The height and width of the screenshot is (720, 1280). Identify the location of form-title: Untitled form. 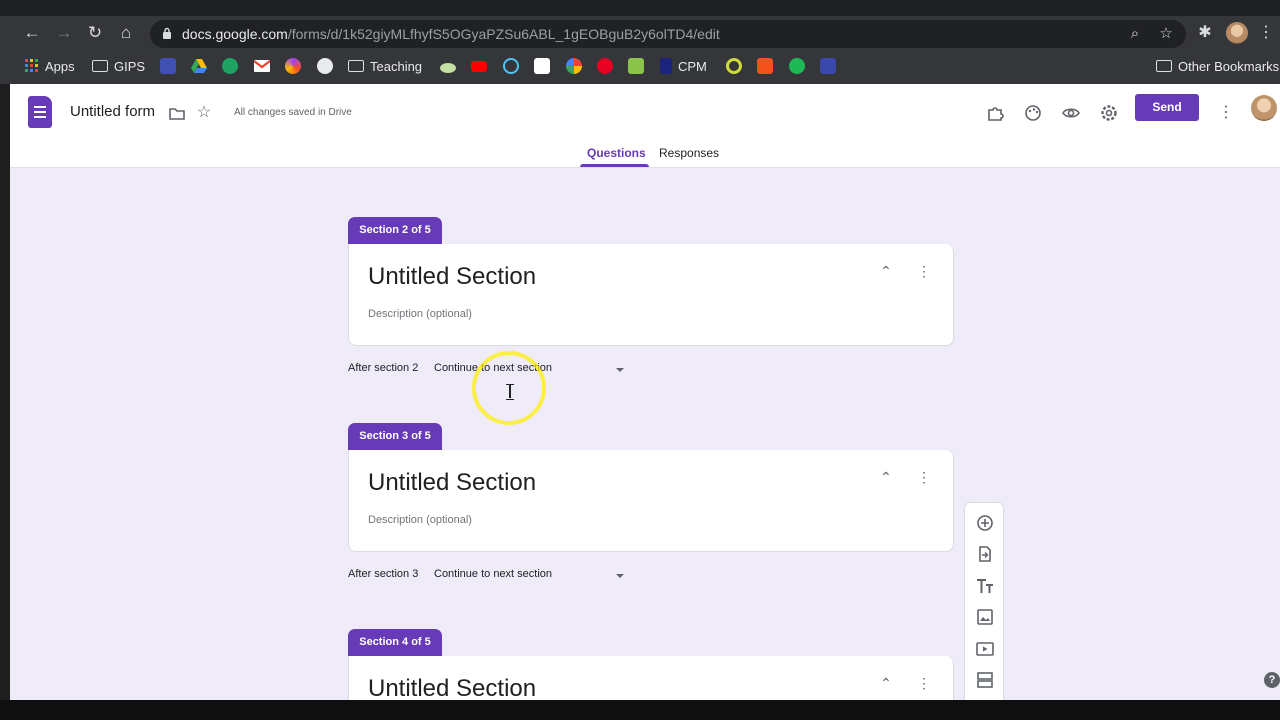
(112, 111).